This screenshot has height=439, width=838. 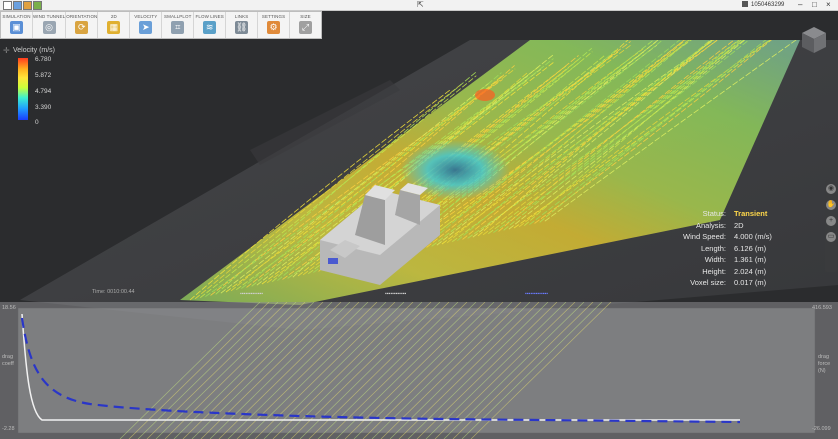 I want to click on close-icon: ×, so click(x=828, y=5).